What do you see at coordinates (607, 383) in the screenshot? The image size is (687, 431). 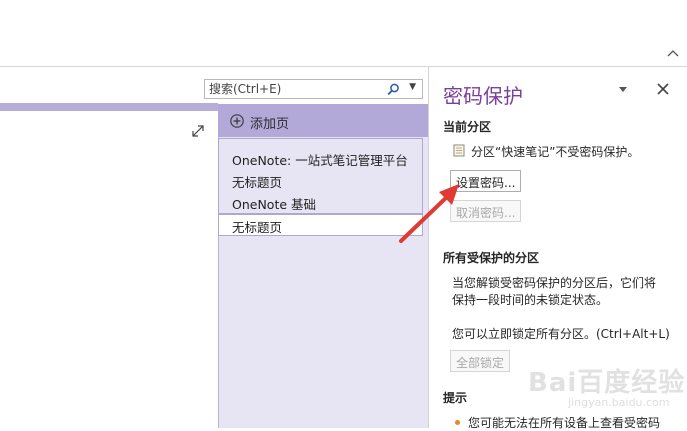 I see `watermark-logo: Bai百度经验` at bounding box center [607, 383].